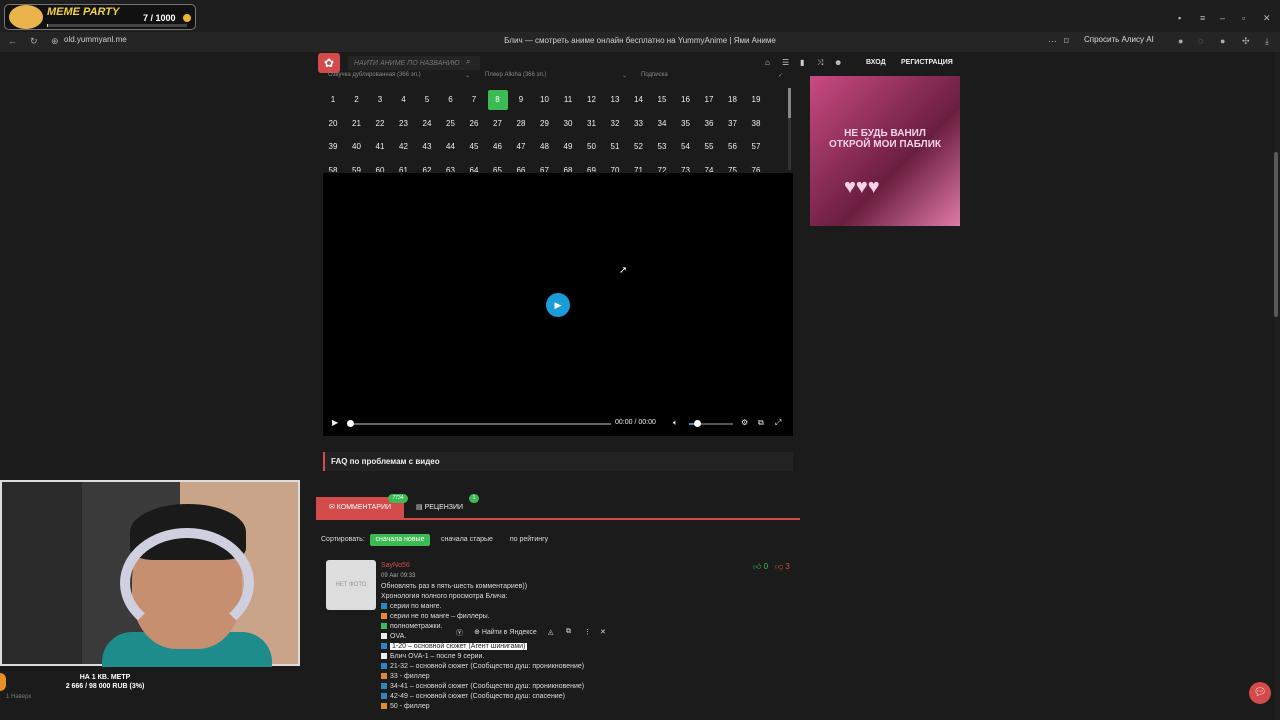 The height and width of the screenshot is (720, 1280). I want to click on play-icon: ▶, so click(335, 422).